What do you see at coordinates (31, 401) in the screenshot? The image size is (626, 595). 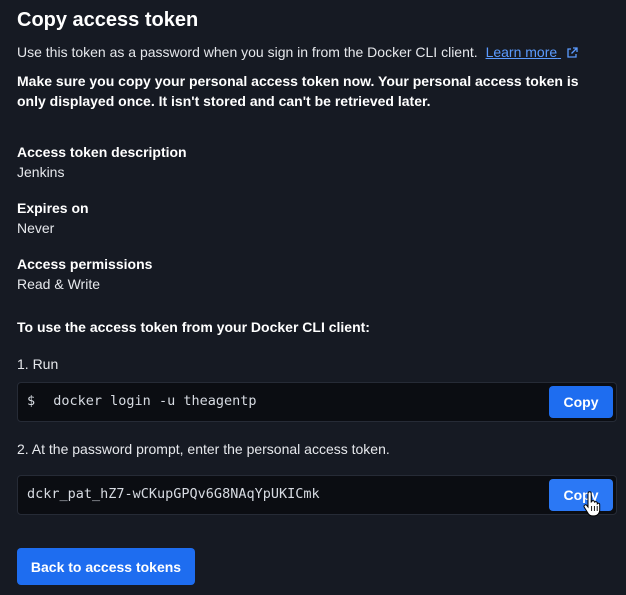 I see `shell-prompt: $` at bounding box center [31, 401].